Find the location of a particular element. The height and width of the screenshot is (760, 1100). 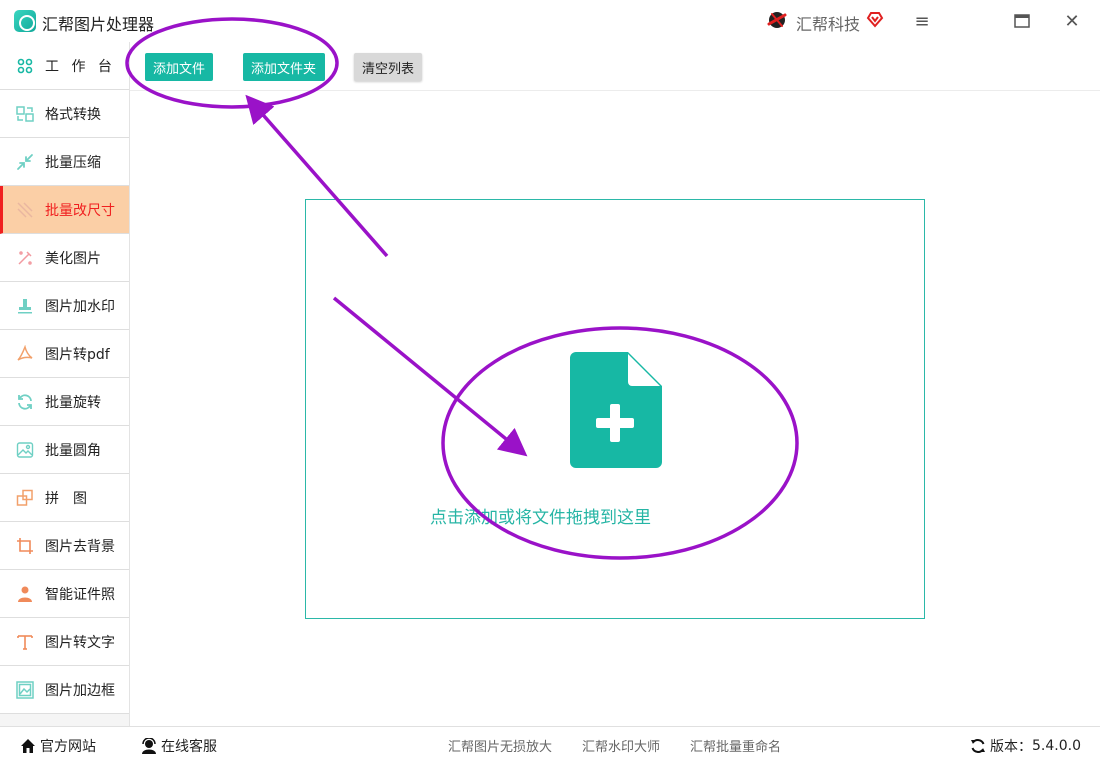

sidebar-item-rounded-corners: 批量圆角 is located at coordinates (64, 450).